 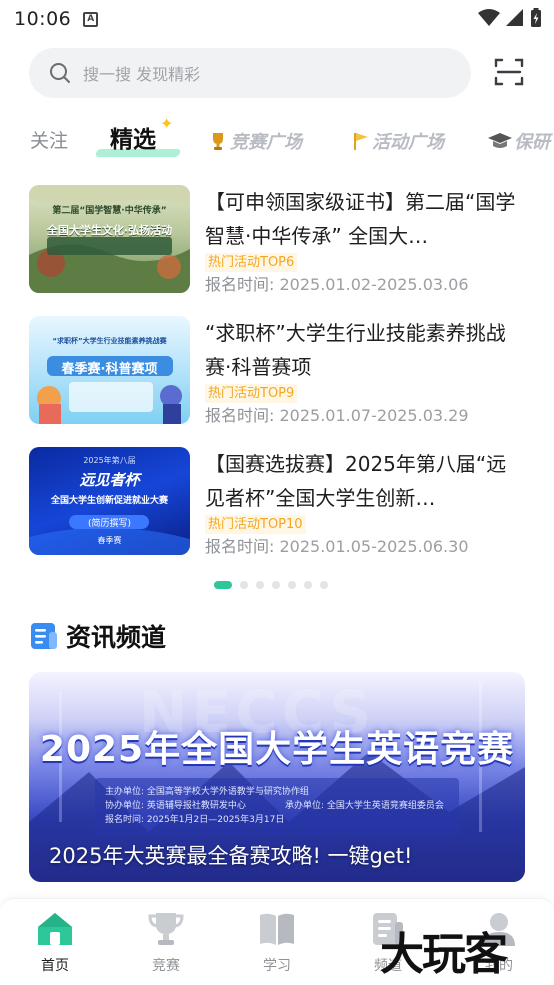 I want to click on flag-icon, so click(x=361, y=141).